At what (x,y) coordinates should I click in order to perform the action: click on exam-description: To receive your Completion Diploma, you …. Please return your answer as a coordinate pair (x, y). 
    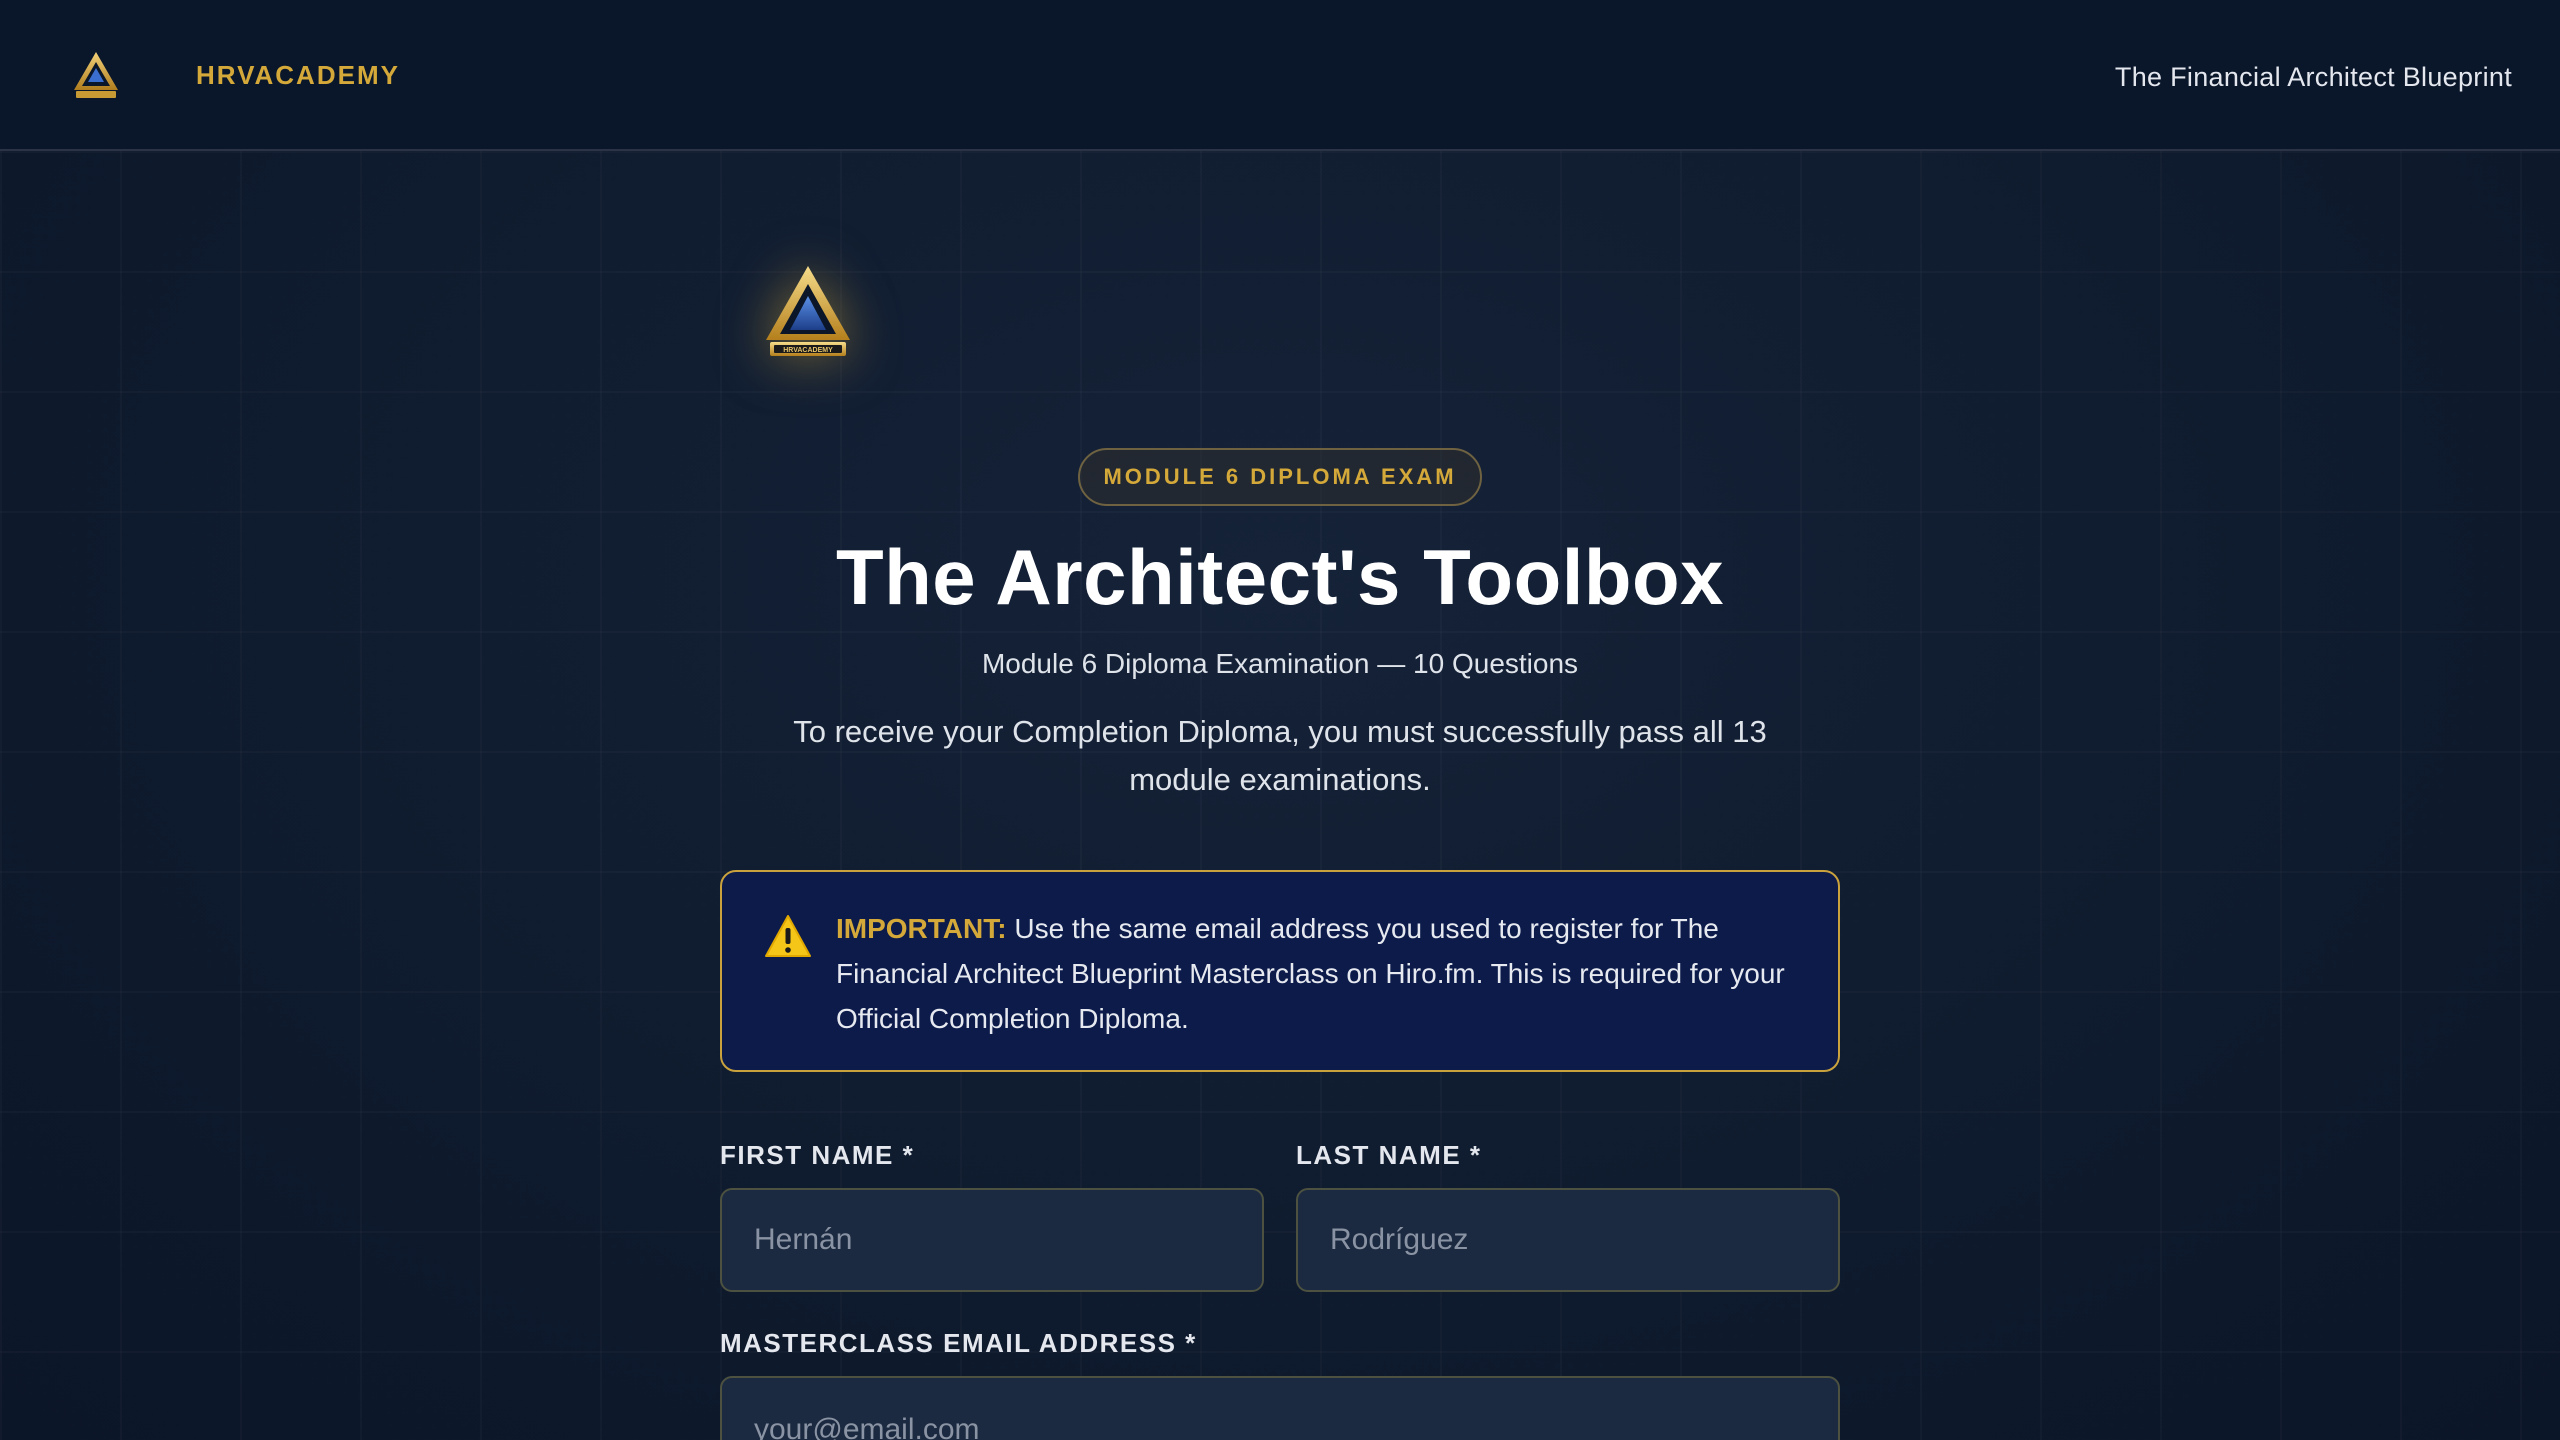
    Looking at the image, I should click on (1280, 755).